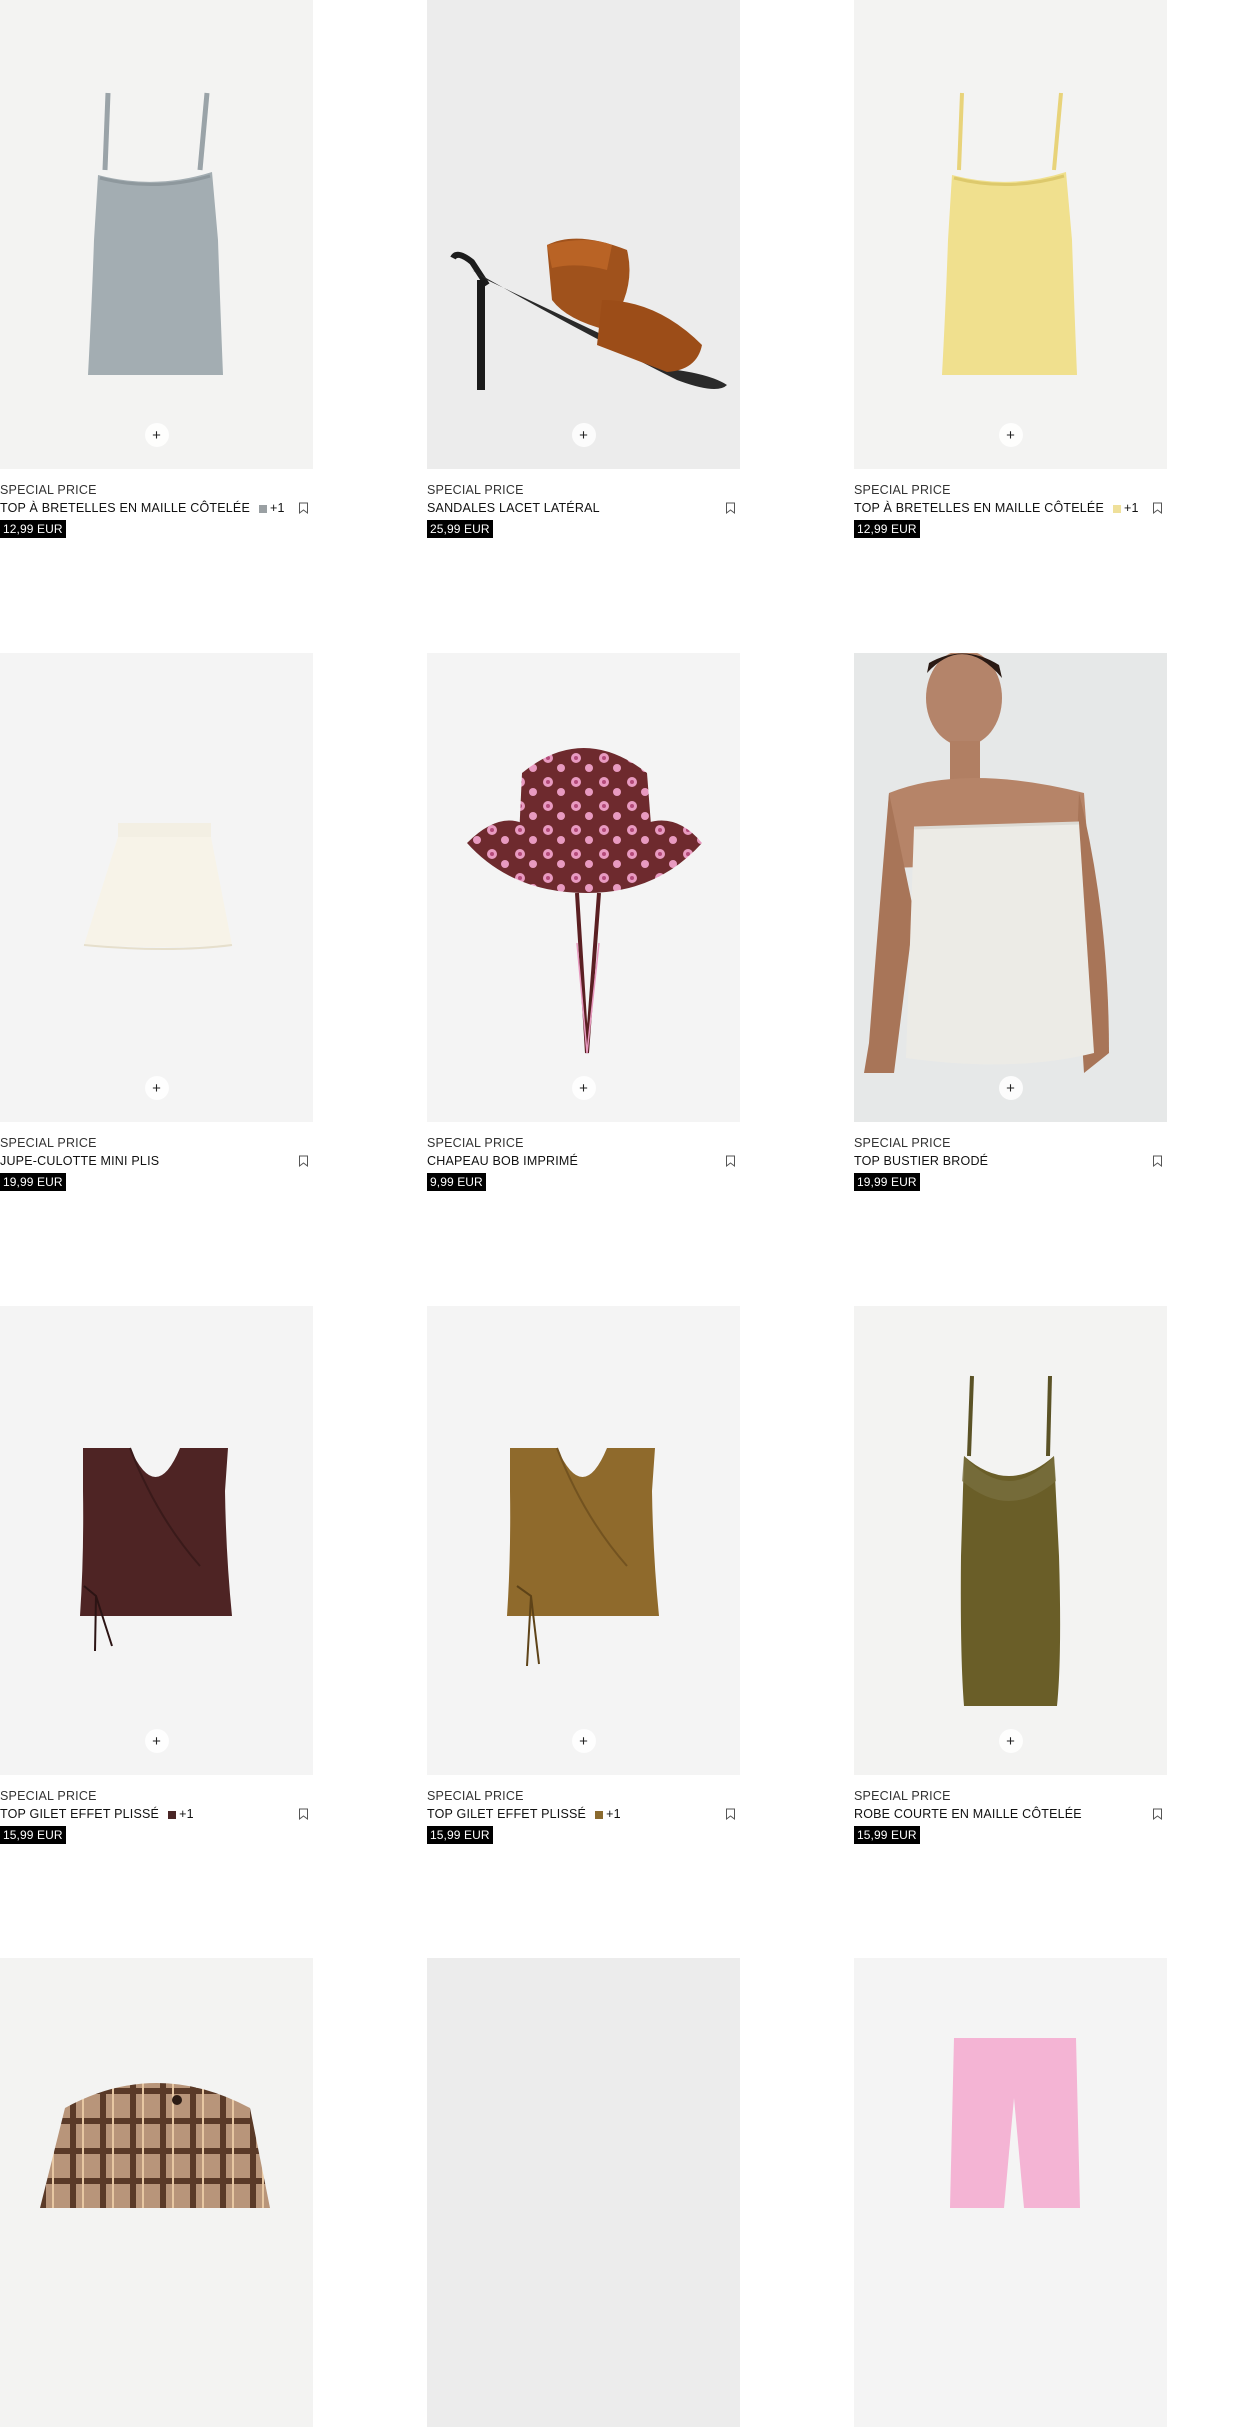 The image size is (1250, 2427). Describe the element at coordinates (513, 508) in the screenshot. I see `product-name: SANDALES LACET LATÉRAL` at that location.